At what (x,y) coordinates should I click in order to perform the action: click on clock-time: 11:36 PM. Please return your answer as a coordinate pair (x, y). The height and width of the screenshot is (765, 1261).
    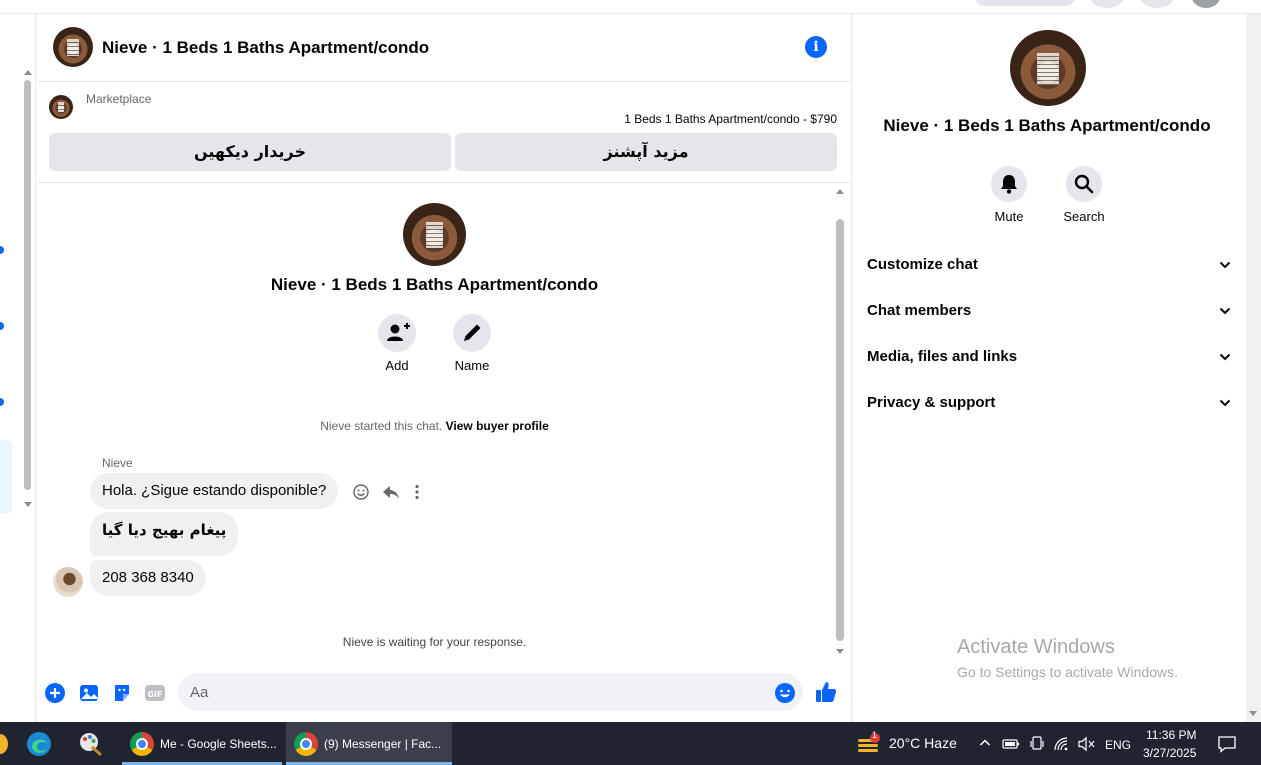
    Looking at the image, I should click on (1171, 735).